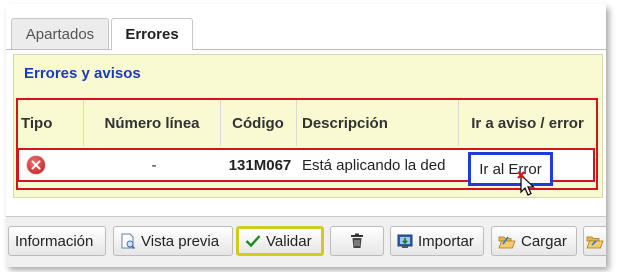 Image resolution: width=617 pixels, height=272 pixels. I want to click on row-code: 131M067, so click(260, 165).